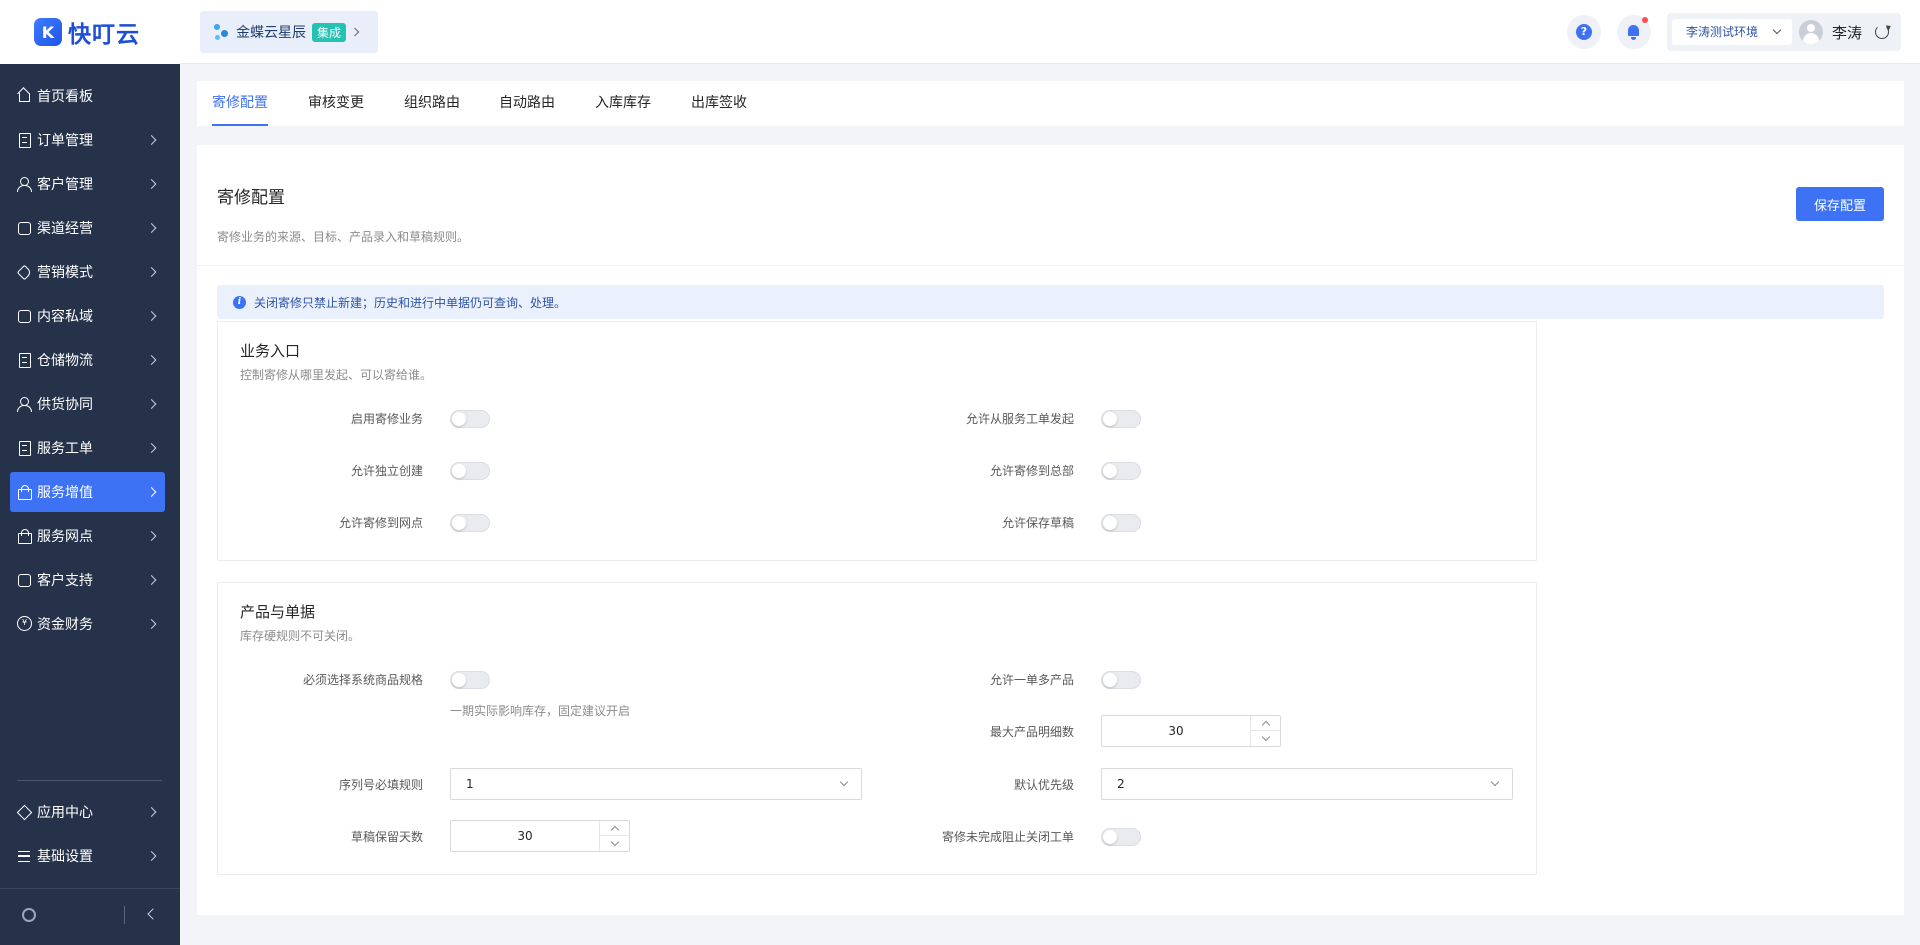 Image resolution: width=1920 pixels, height=945 pixels. What do you see at coordinates (336, 103) in the screenshot?
I see `tab-review-change: 审核变更` at bounding box center [336, 103].